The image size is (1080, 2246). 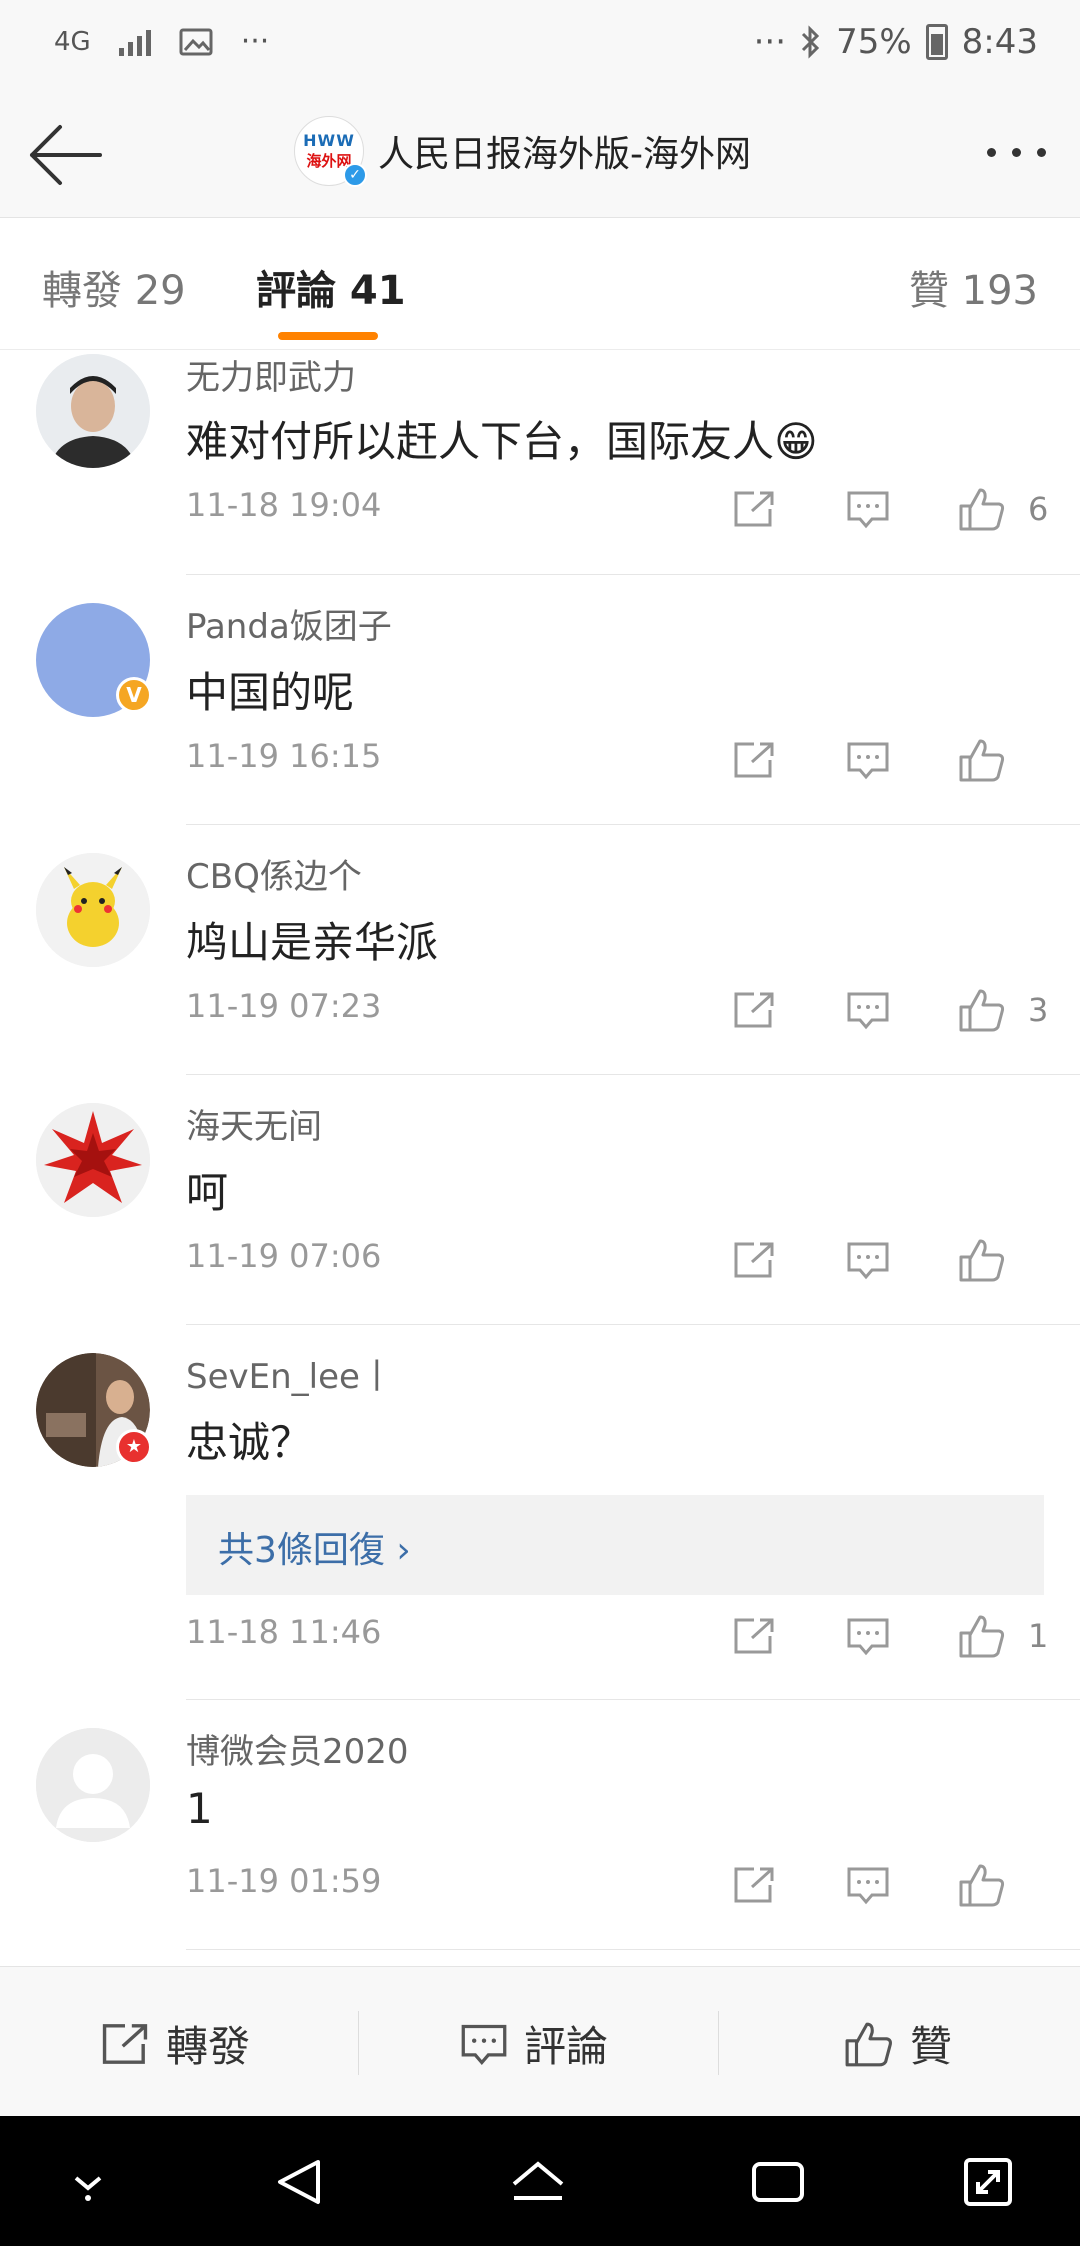 What do you see at coordinates (94, 660) in the screenshot?
I see `avatar: V` at bounding box center [94, 660].